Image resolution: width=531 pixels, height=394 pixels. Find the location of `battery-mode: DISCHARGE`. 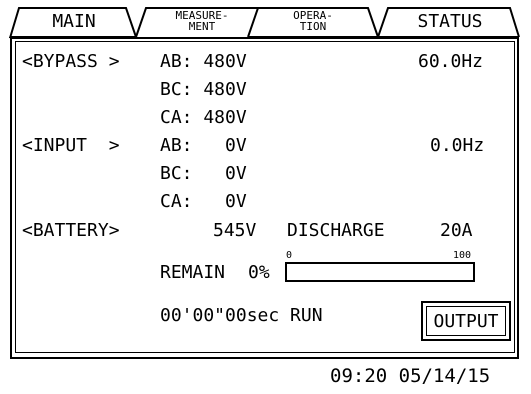

battery-mode: DISCHARGE is located at coordinates (336, 230).